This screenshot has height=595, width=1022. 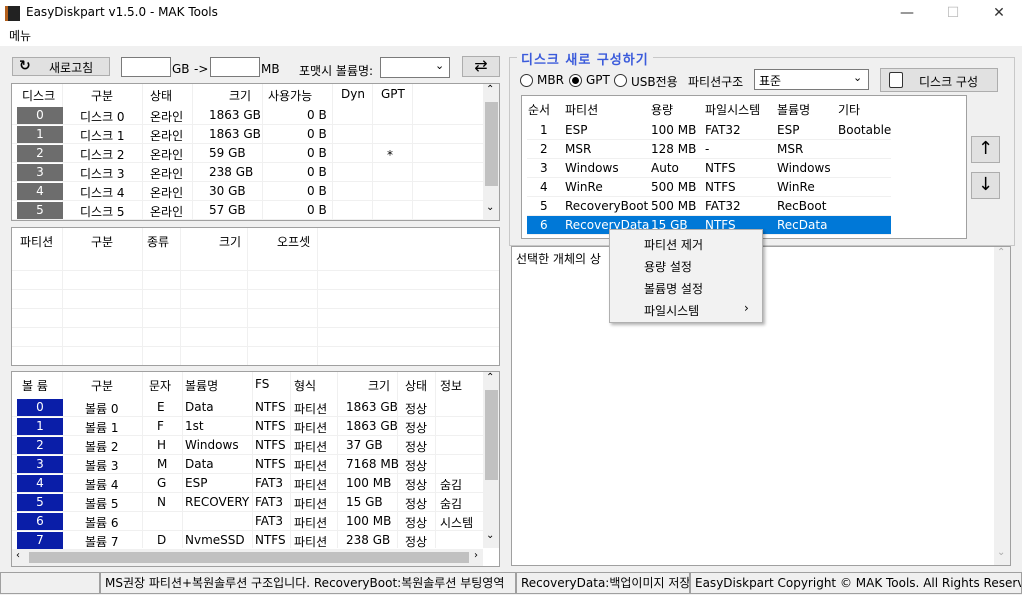 I want to click on scroll-left-icon: ‹, so click(x=18, y=555).